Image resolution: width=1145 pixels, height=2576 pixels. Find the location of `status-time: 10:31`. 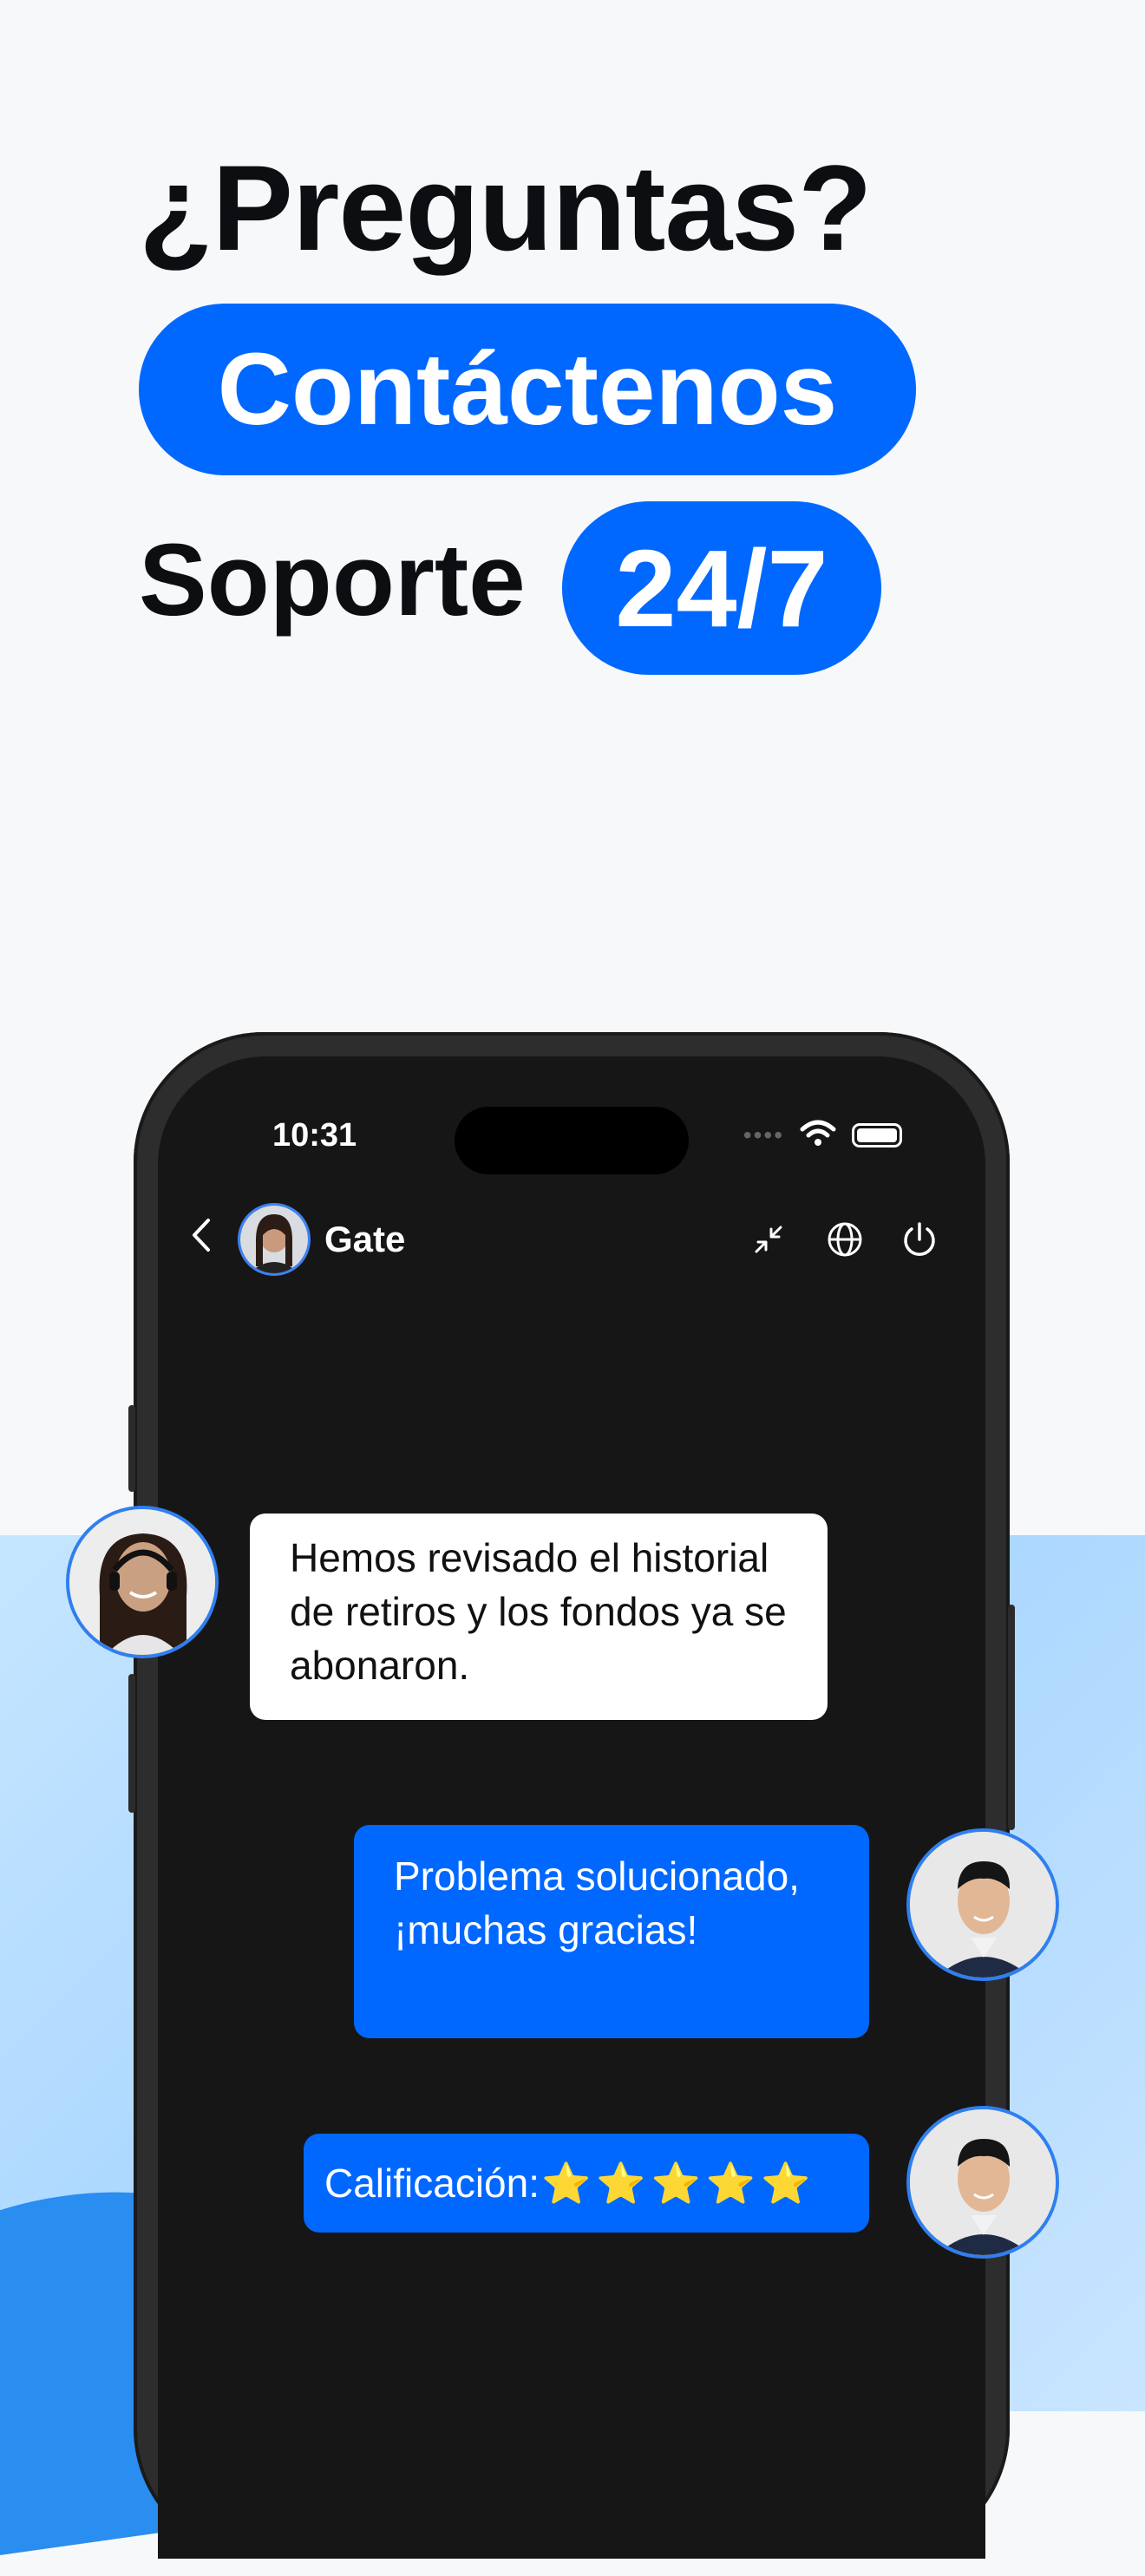

status-time: 10:31 is located at coordinates (314, 1135).